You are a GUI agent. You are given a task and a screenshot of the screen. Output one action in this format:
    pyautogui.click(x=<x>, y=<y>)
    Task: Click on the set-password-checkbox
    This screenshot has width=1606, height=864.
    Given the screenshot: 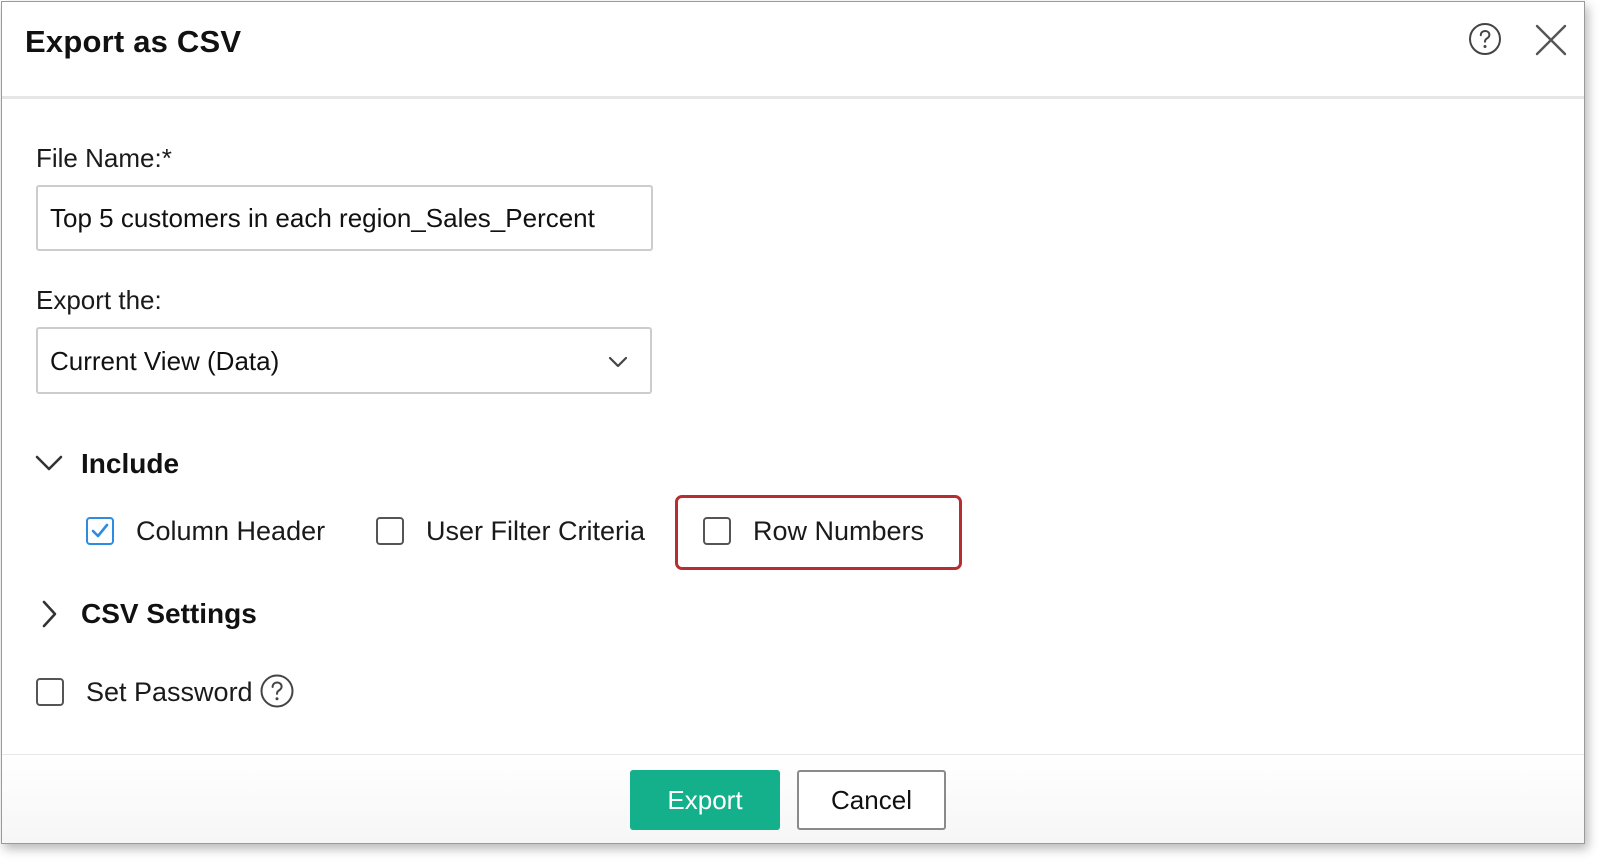 What is the action you would take?
    pyautogui.click(x=50, y=692)
    